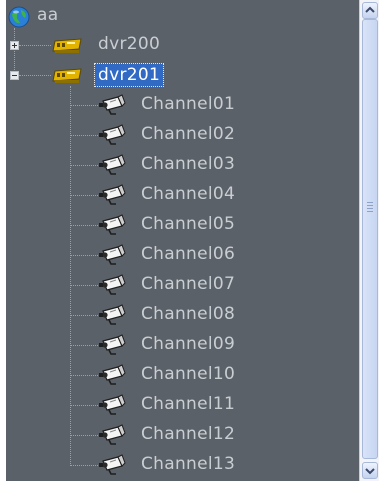 Image resolution: width=379 pixels, height=481 pixels. What do you see at coordinates (188, 374) in the screenshot?
I see `channel-label: Channel10` at bounding box center [188, 374].